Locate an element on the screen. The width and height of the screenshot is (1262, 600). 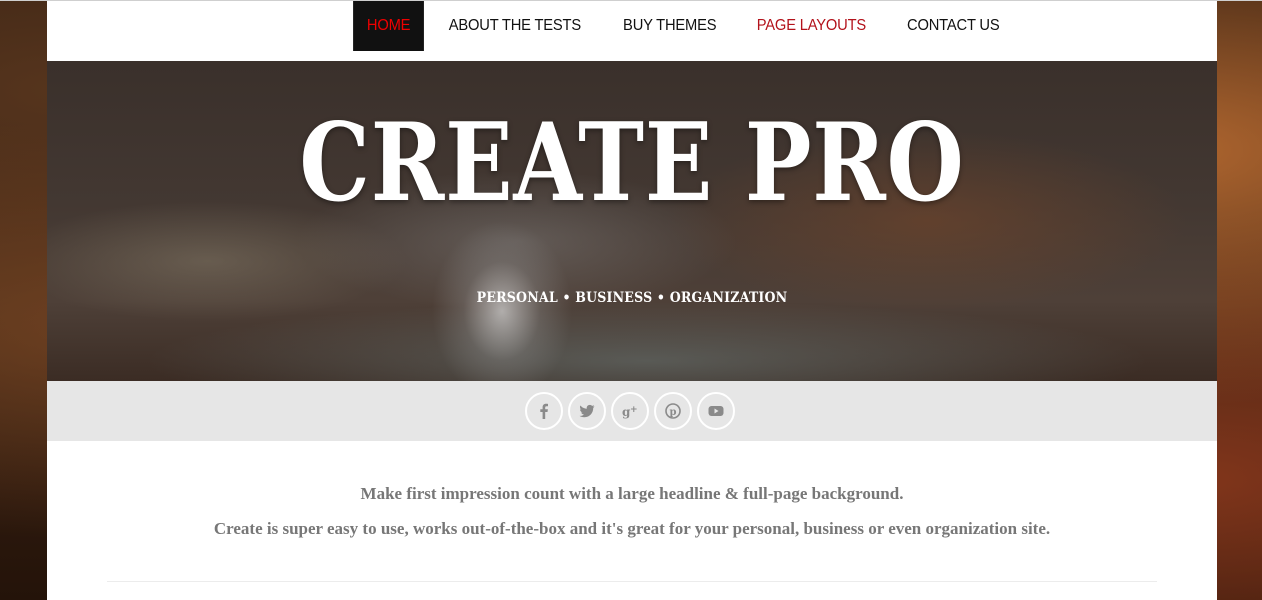
svg-text: p is located at coordinates (673, 412).